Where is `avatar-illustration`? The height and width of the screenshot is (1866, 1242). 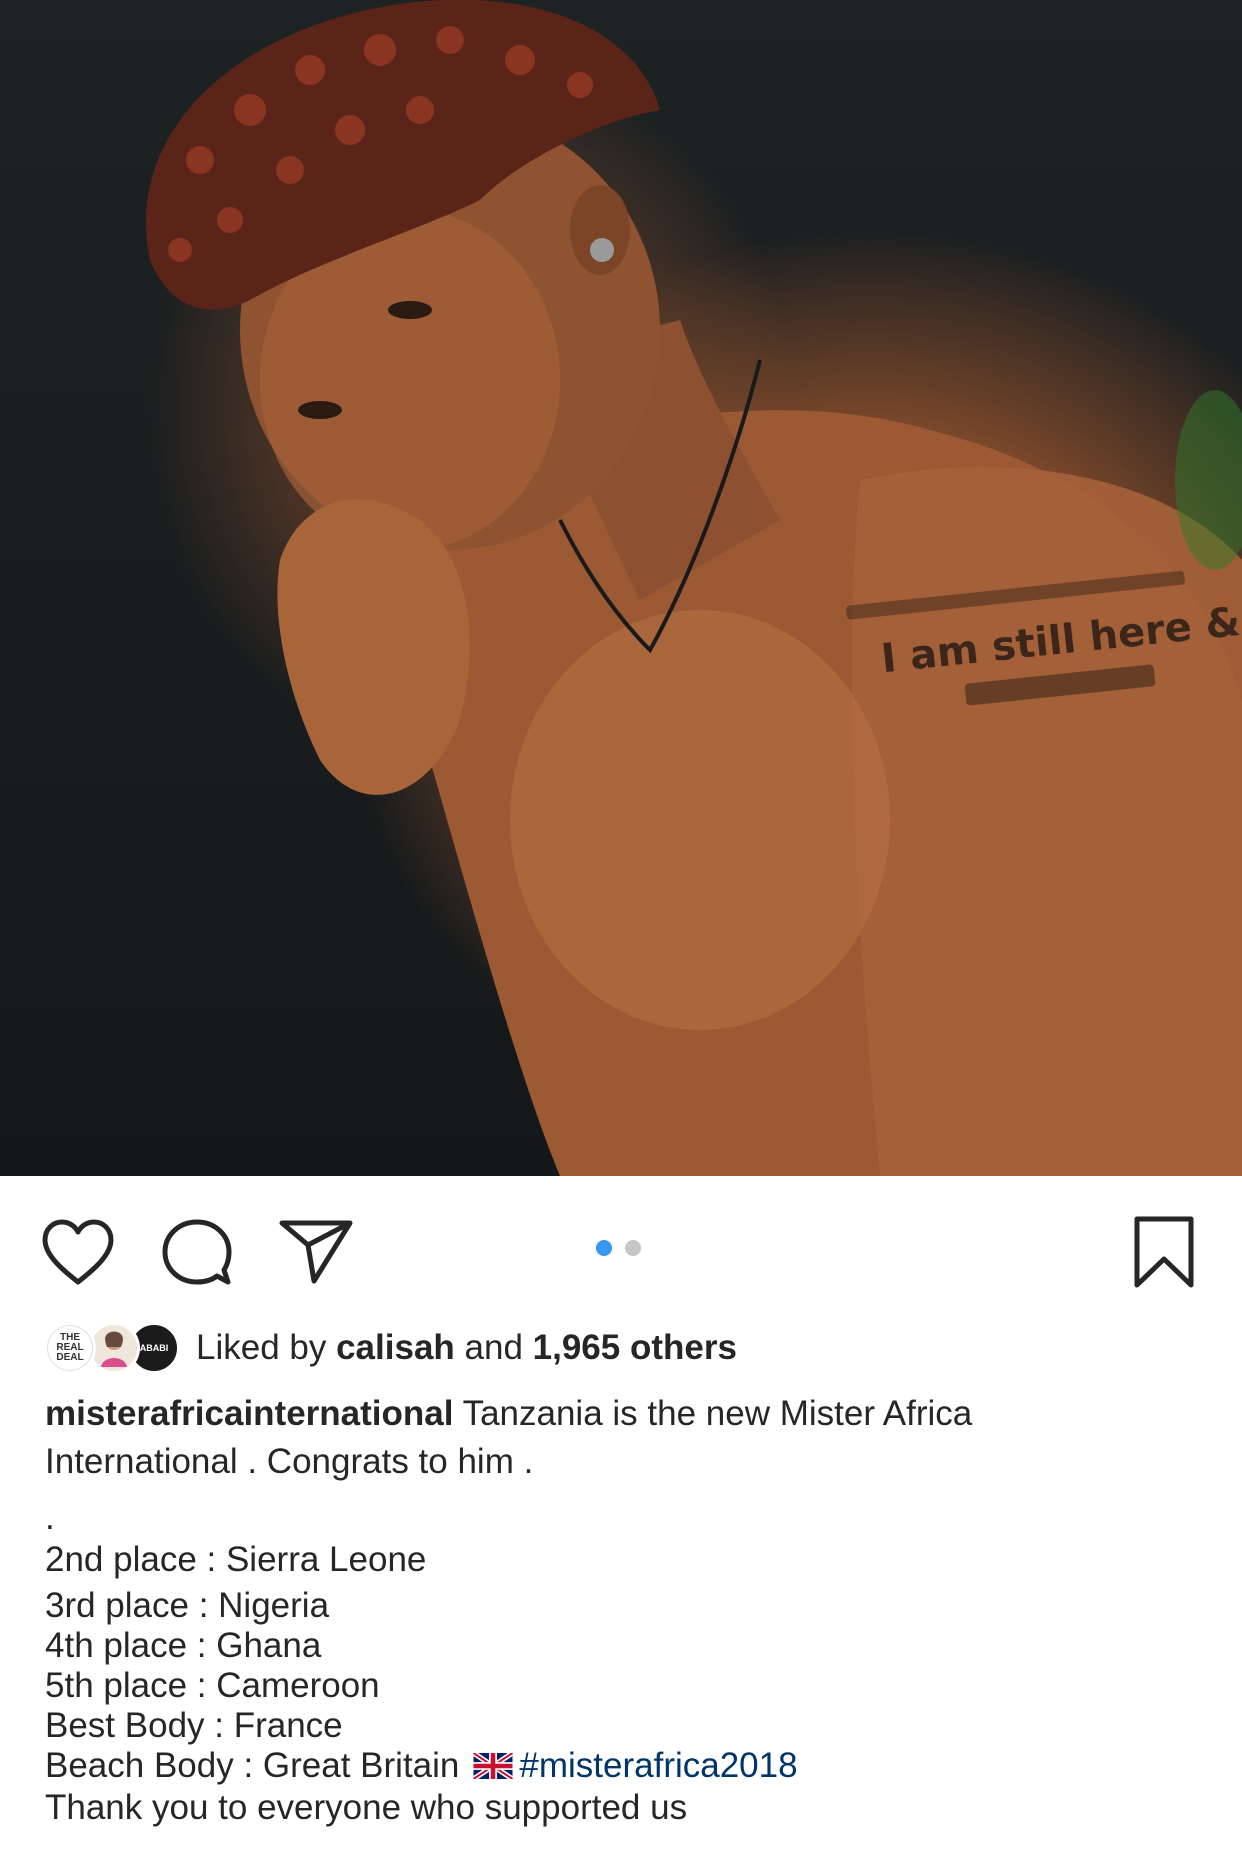 avatar-illustration is located at coordinates (114, 1349).